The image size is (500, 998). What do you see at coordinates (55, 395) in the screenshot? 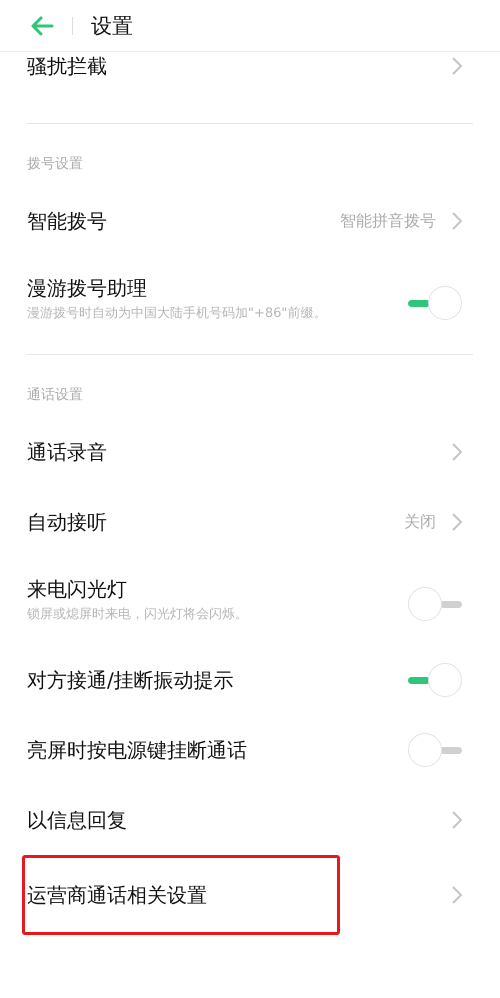
I see `section-label: 通话设置` at bounding box center [55, 395].